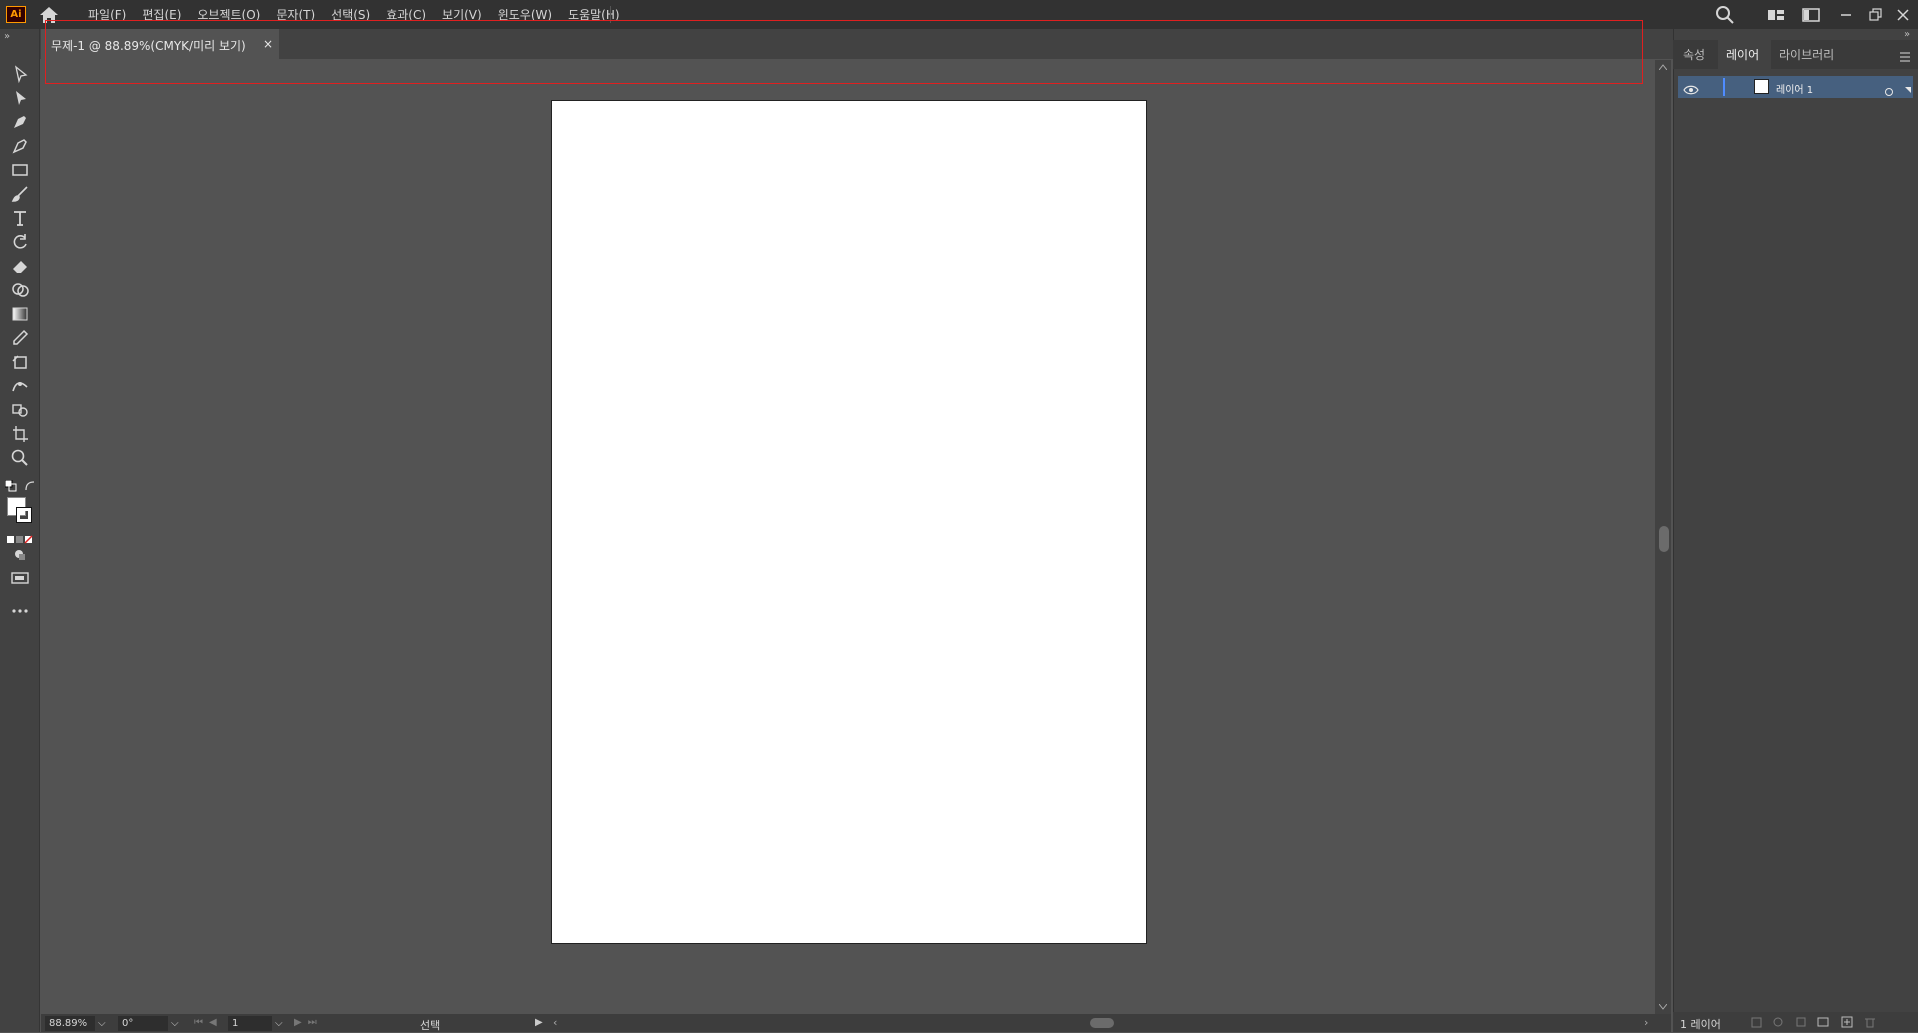 This screenshot has width=1918, height=1033. What do you see at coordinates (1905, 55) in the screenshot?
I see `panel-menu-icon` at bounding box center [1905, 55].